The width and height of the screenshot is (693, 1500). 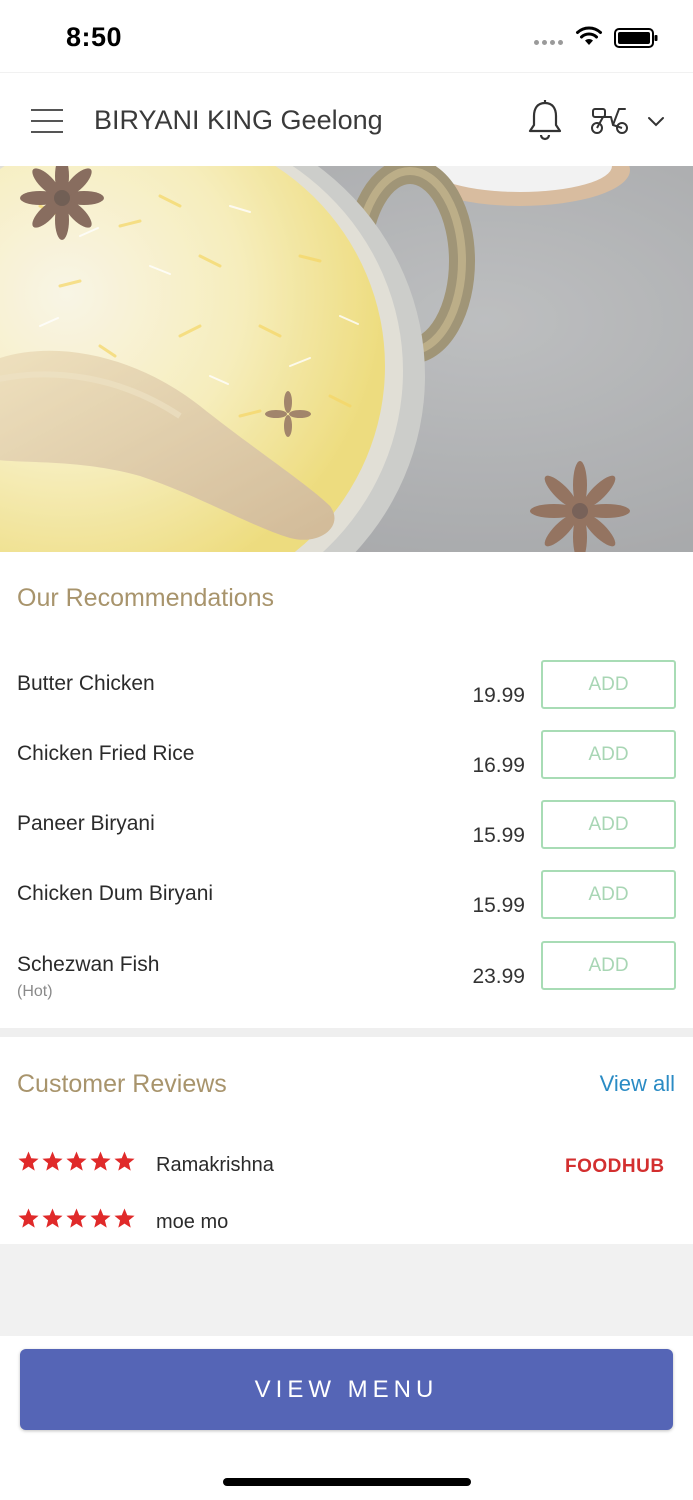 What do you see at coordinates (215, 1165) in the screenshot?
I see `reviewer-name: Ramakrishna` at bounding box center [215, 1165].